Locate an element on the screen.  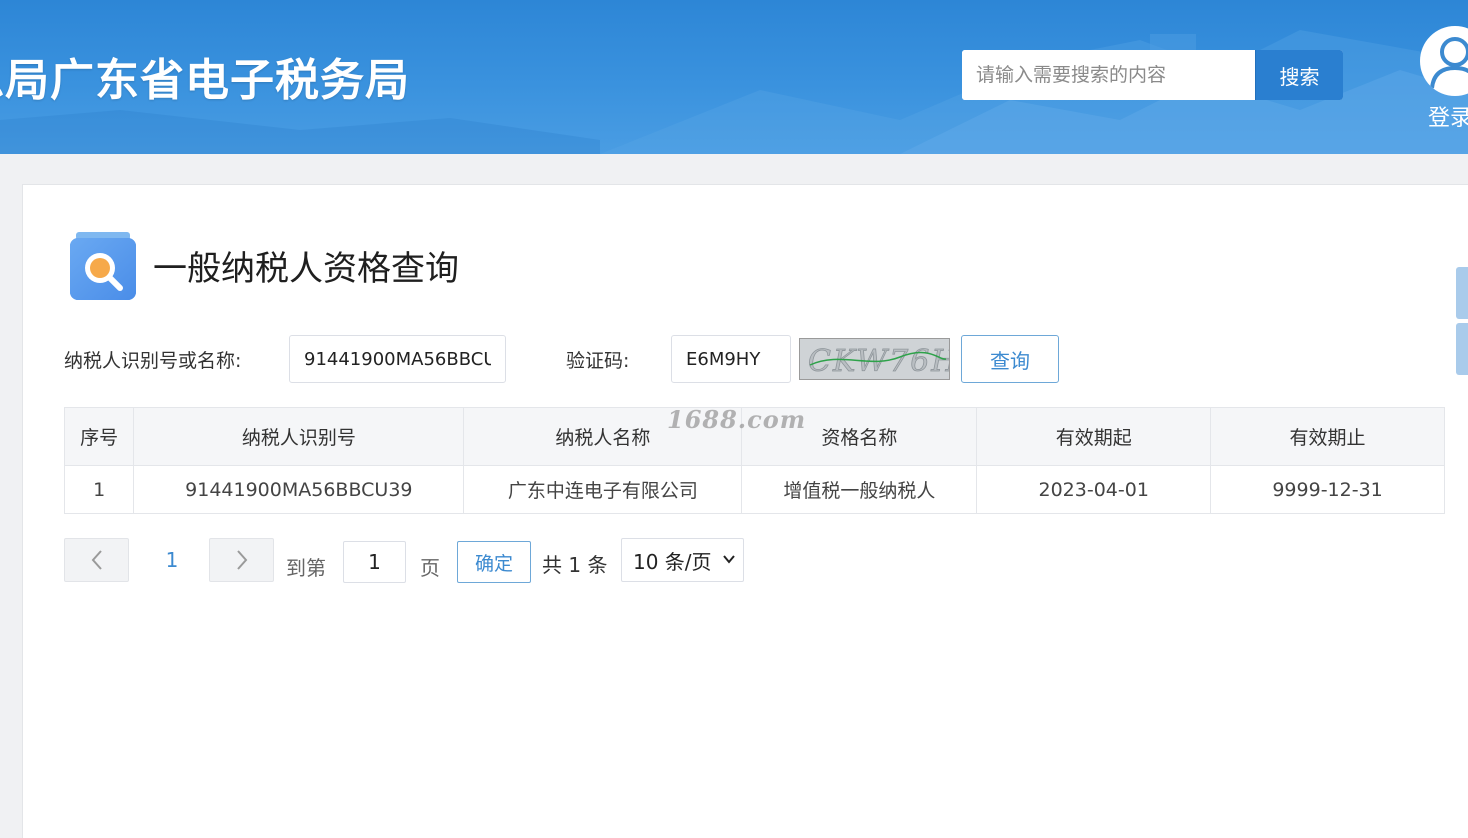
taxpayer-id-input is located at coordinates (397, 359).